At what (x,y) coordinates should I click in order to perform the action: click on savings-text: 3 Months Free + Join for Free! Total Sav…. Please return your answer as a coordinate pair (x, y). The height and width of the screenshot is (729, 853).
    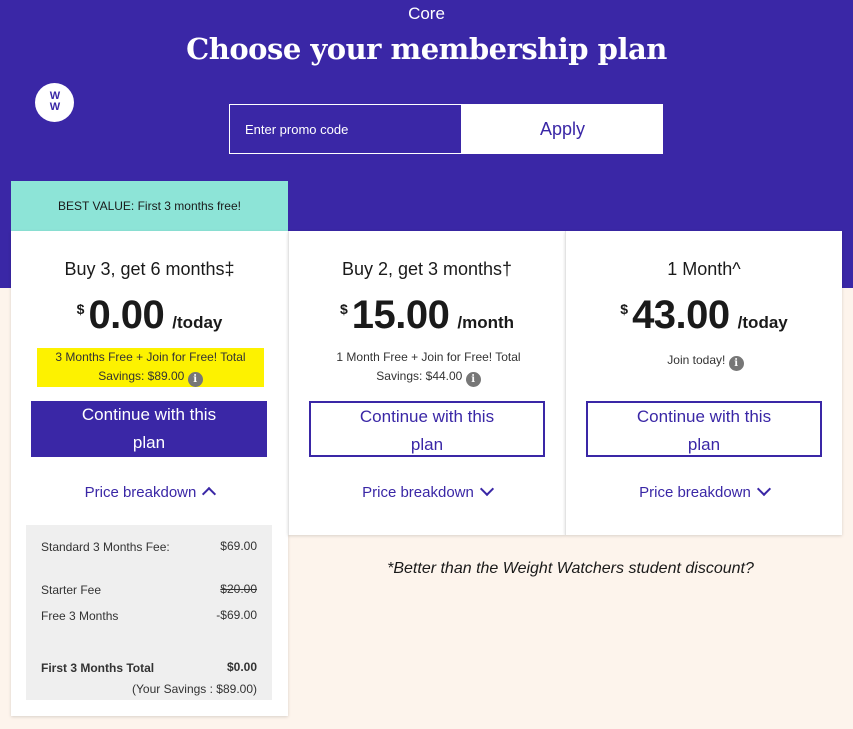
    Looking at the image, I should click on (150, 367).